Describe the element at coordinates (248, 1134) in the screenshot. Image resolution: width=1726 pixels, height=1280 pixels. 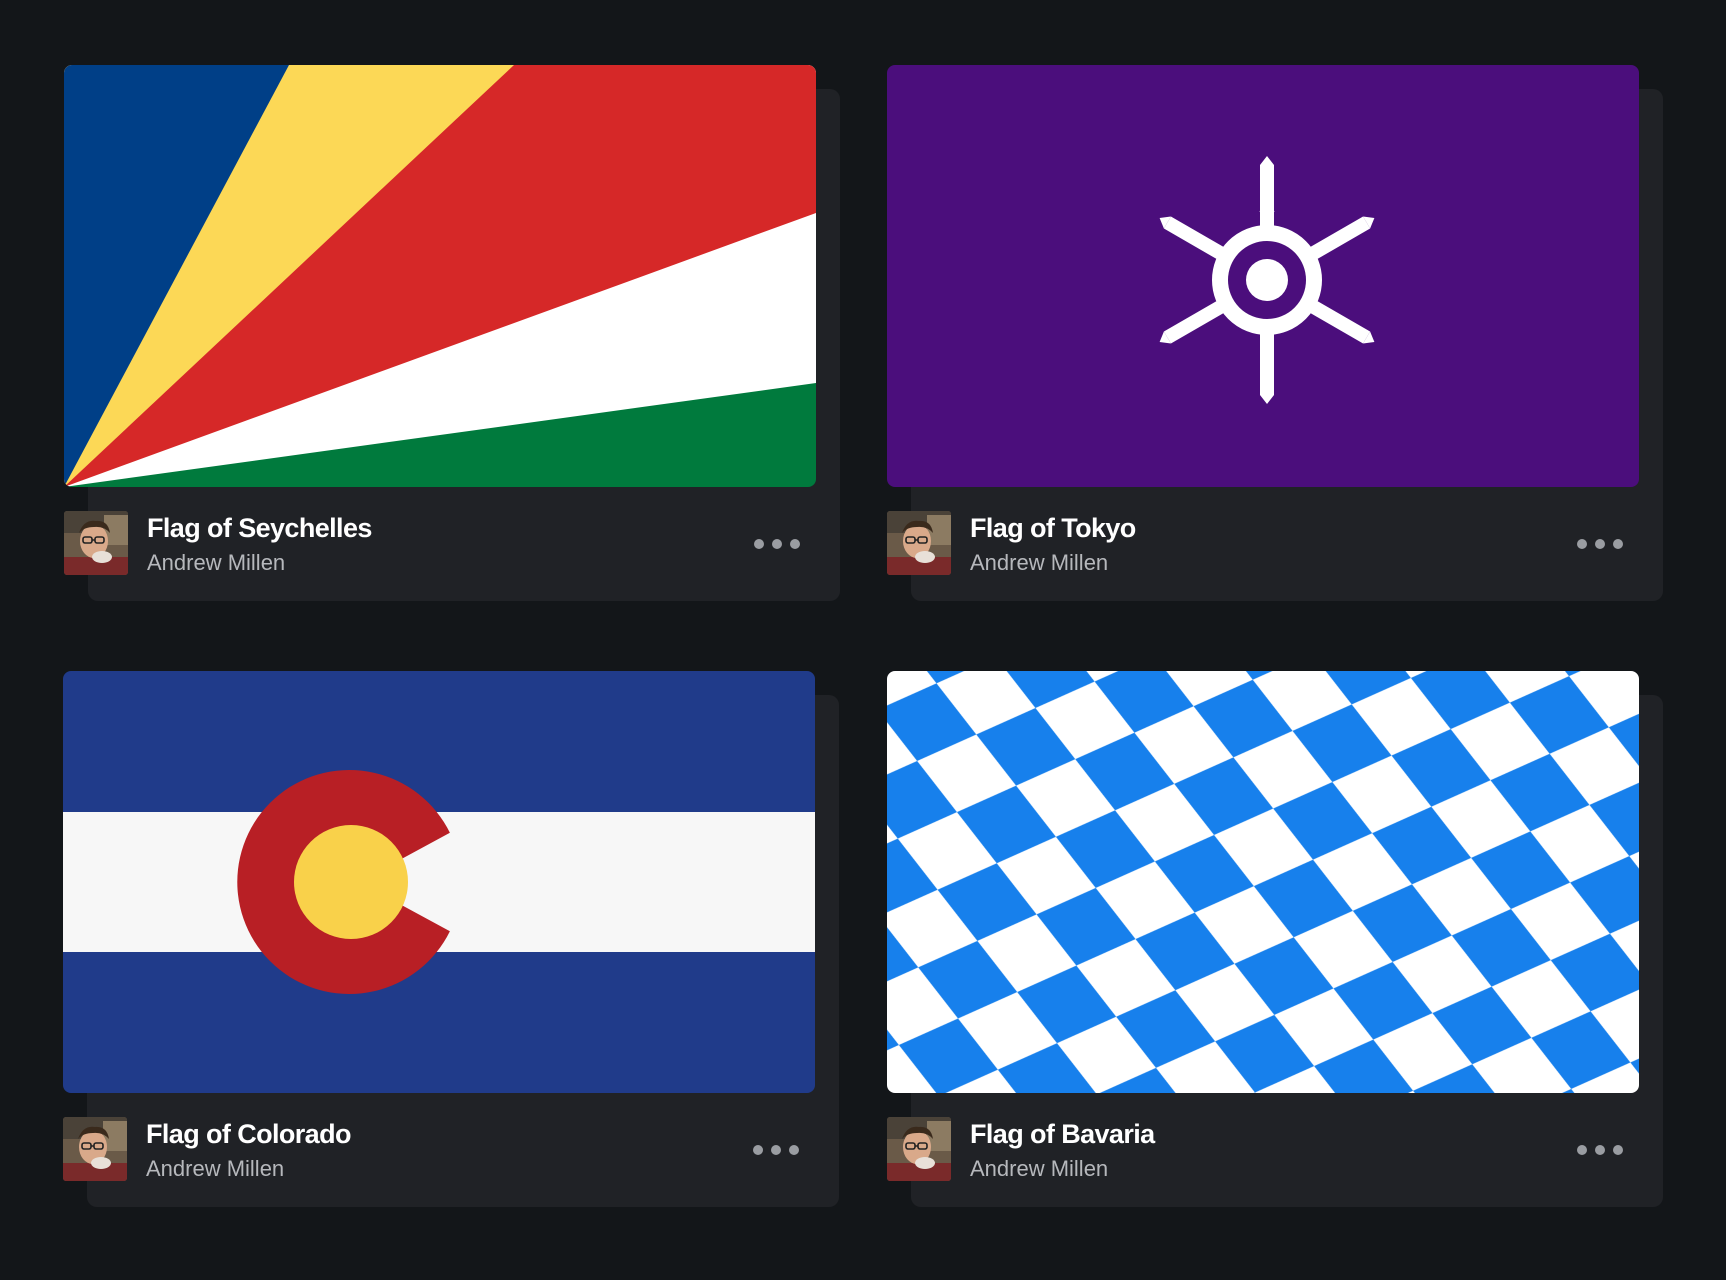
I see `project-title: Flag of Colorado` at that location.